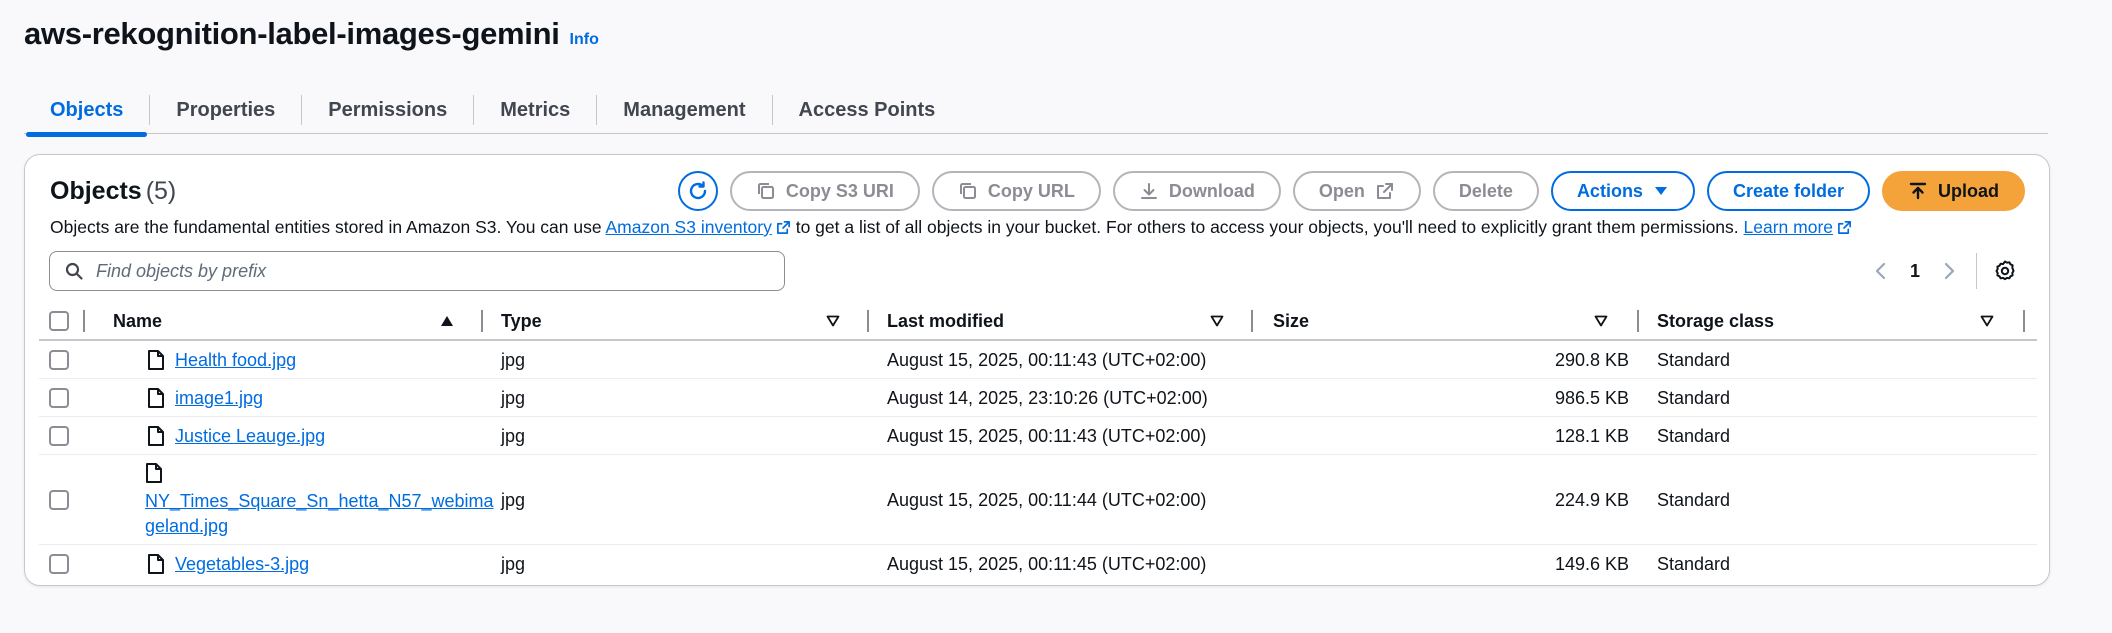 The width and height of the screenshot is (2112, 633). Describe the element at coordinates (684, 110) in the screenshot. I see `tab-management: Management` at that location.